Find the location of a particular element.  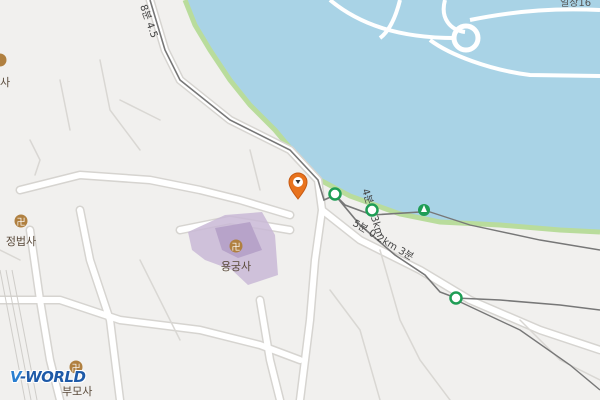

place-label-partial-bottom: 부모사 is located at coordinates (77, 391).